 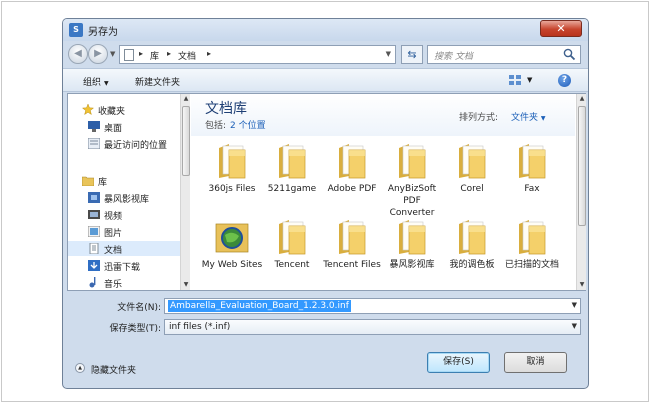 What do you see at coordinates (78, 54) in the screenshot?
I see `back-button: ◀` at bounding box center [78, 54].